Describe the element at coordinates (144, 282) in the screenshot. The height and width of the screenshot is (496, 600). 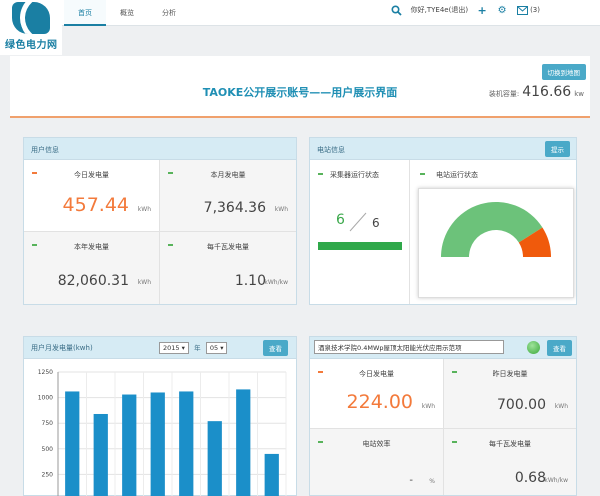
I see `year-energy-unit: kWh` at that location.